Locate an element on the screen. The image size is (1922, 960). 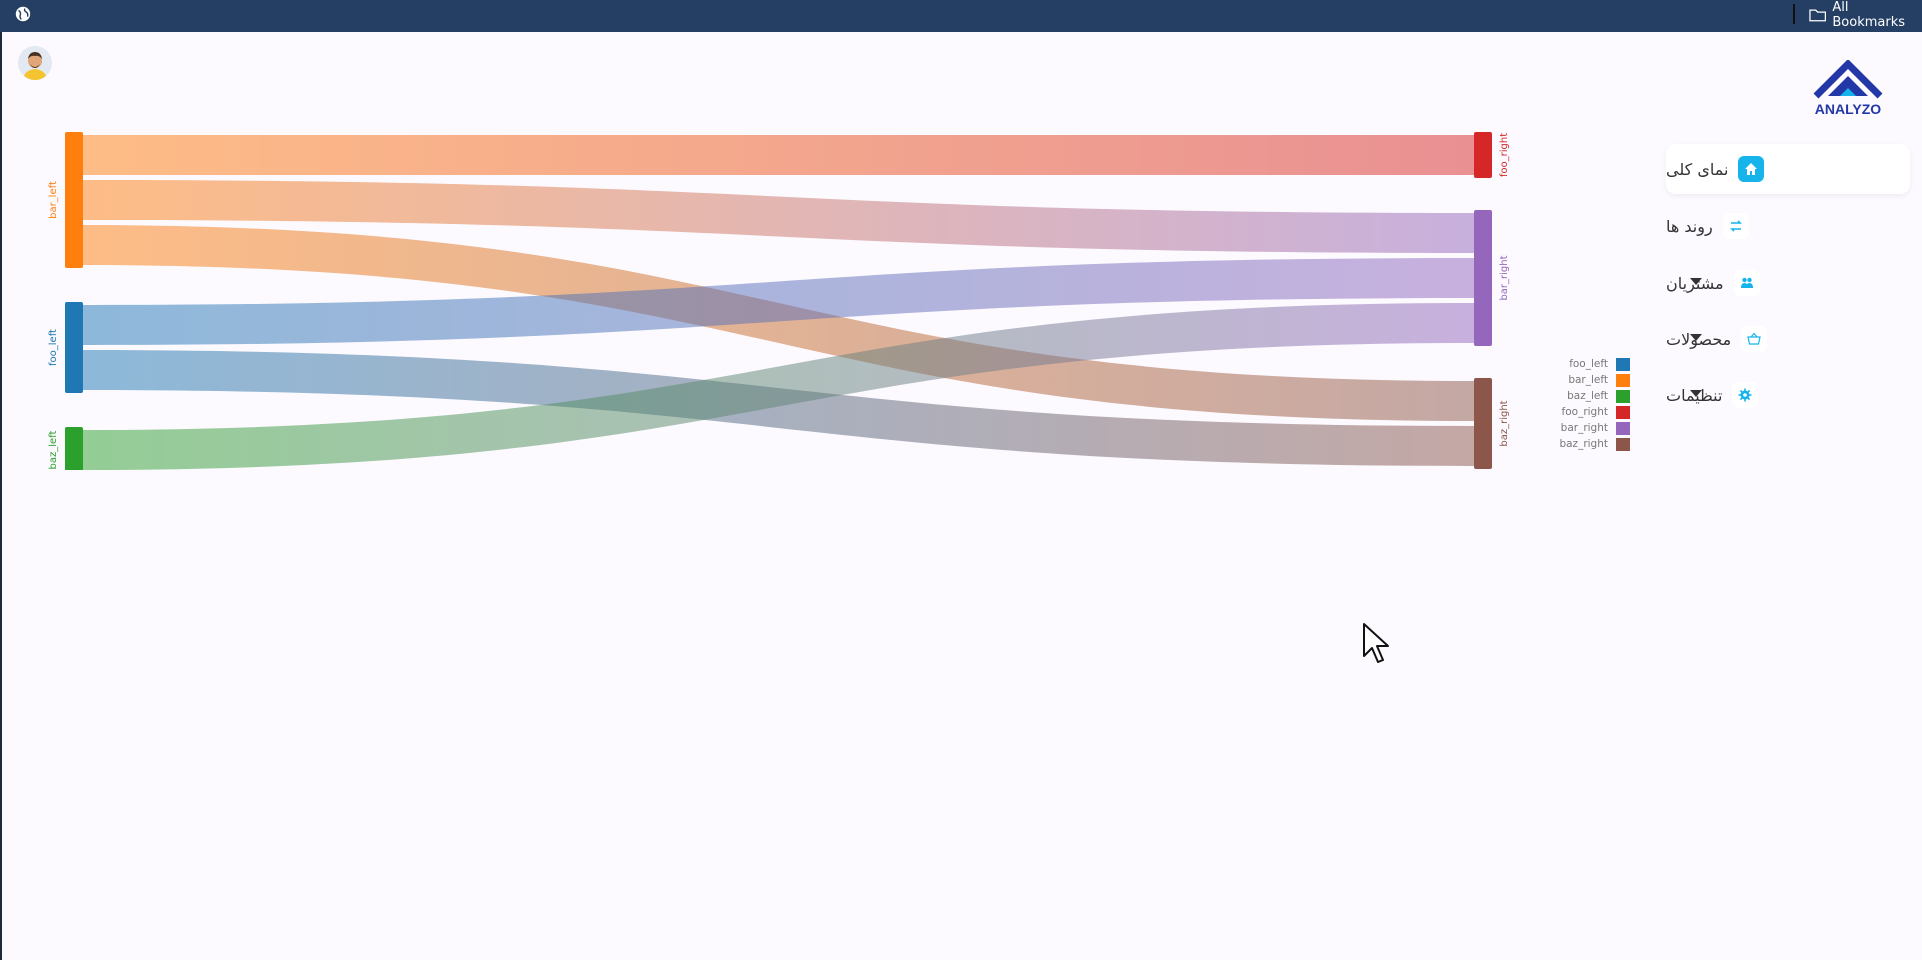
legend-item: foo_left is located at coordinates (1585, 364).